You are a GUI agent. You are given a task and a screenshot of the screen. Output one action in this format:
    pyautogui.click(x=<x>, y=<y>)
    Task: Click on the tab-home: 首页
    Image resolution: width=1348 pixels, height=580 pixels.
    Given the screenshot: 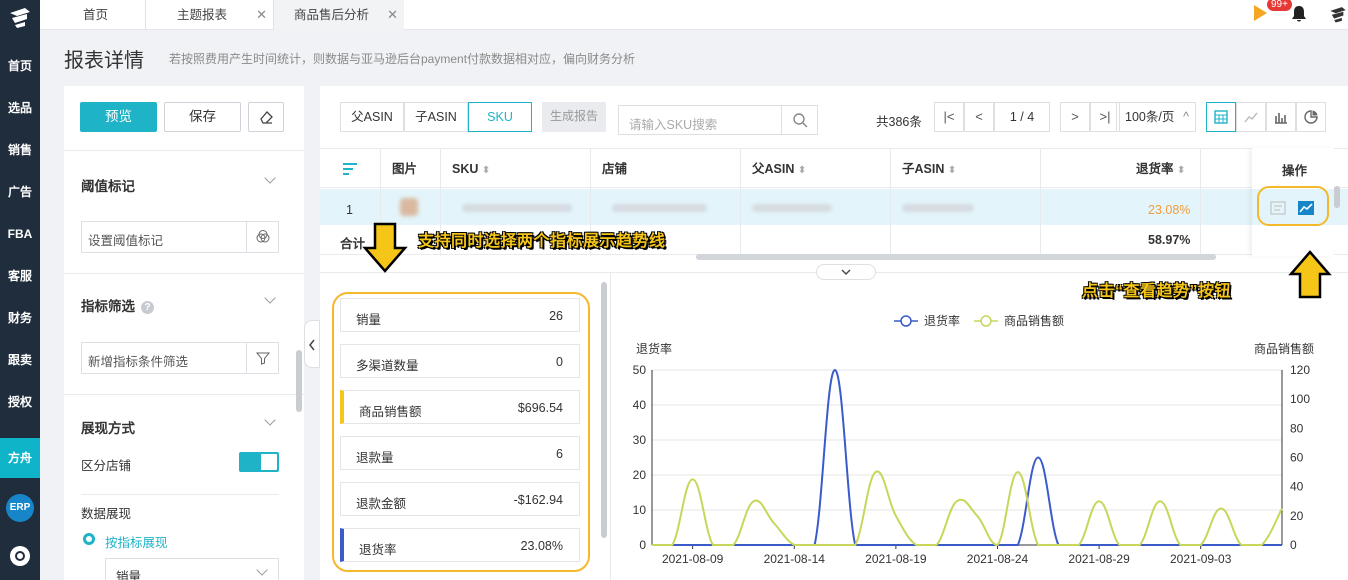 What is the action you would take?
    pyautogui.click(x=93, y=15)
    